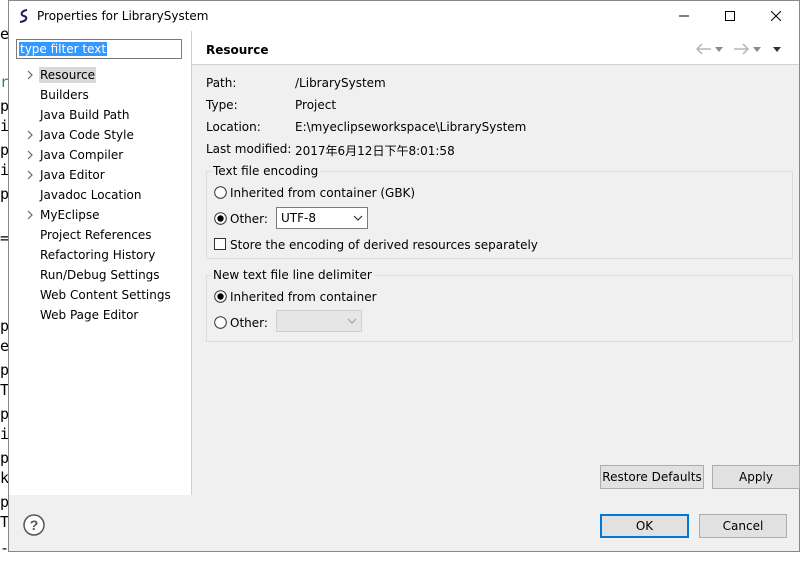 The height and width of the screenshot is (562, 807). I want to click on page-title: Resource, so click(237, 50).